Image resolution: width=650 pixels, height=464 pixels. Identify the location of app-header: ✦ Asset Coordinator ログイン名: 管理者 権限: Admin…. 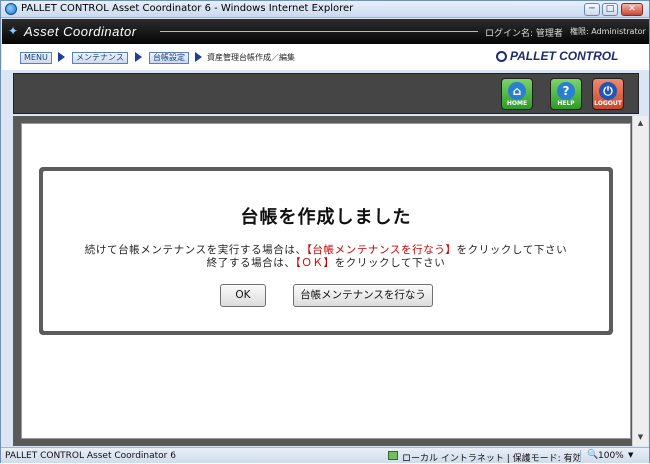
(325, 31).